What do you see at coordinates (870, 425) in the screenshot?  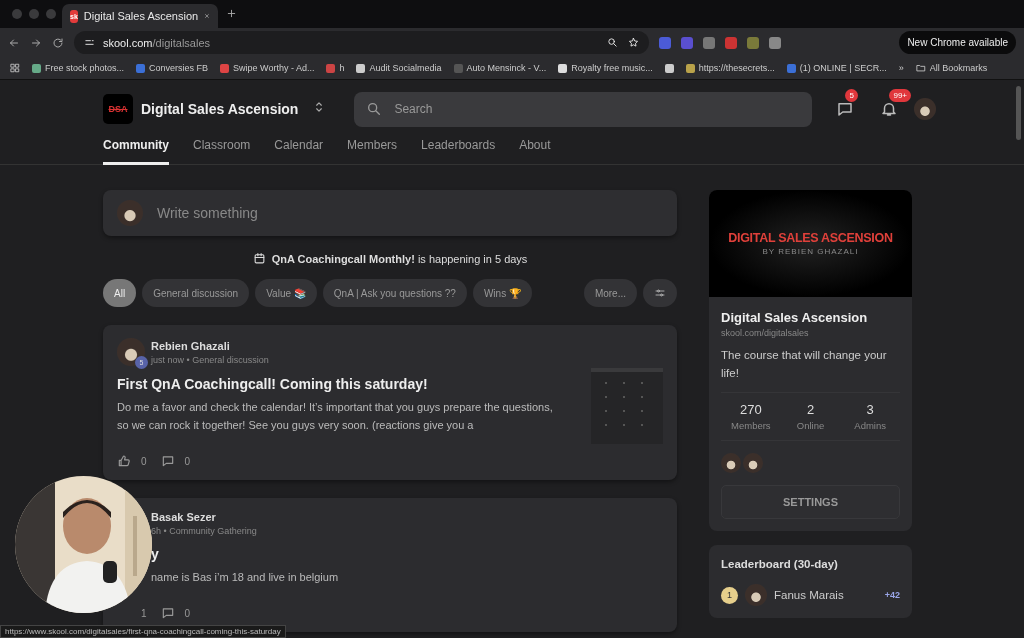 I see `stat-label: Admins` at bounding box center [870, 425].